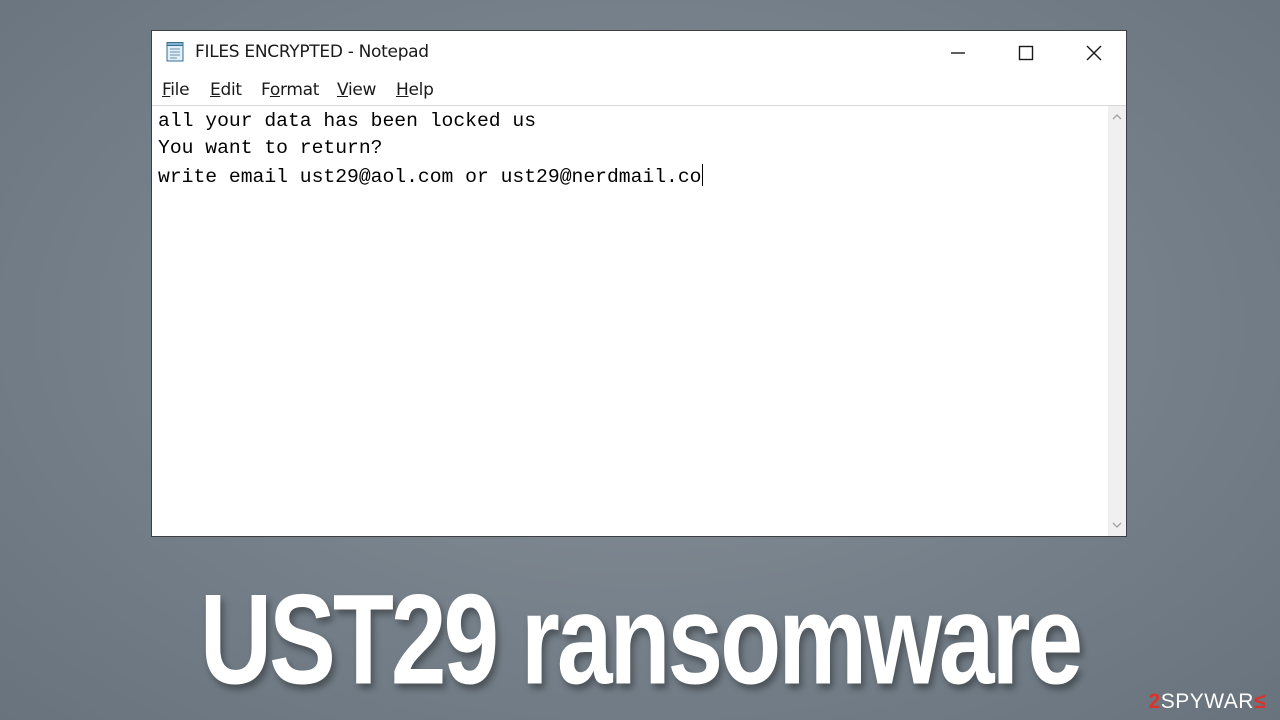  I want to click on close-button, so click(1094, 53).